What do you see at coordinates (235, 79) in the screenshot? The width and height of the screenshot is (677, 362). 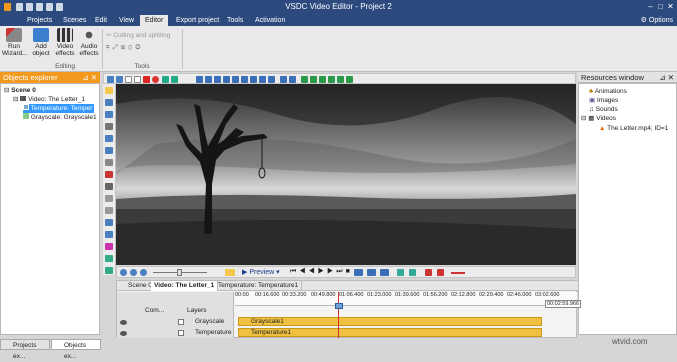 I see `align-middle-icon` at bounding box center [235, 79].